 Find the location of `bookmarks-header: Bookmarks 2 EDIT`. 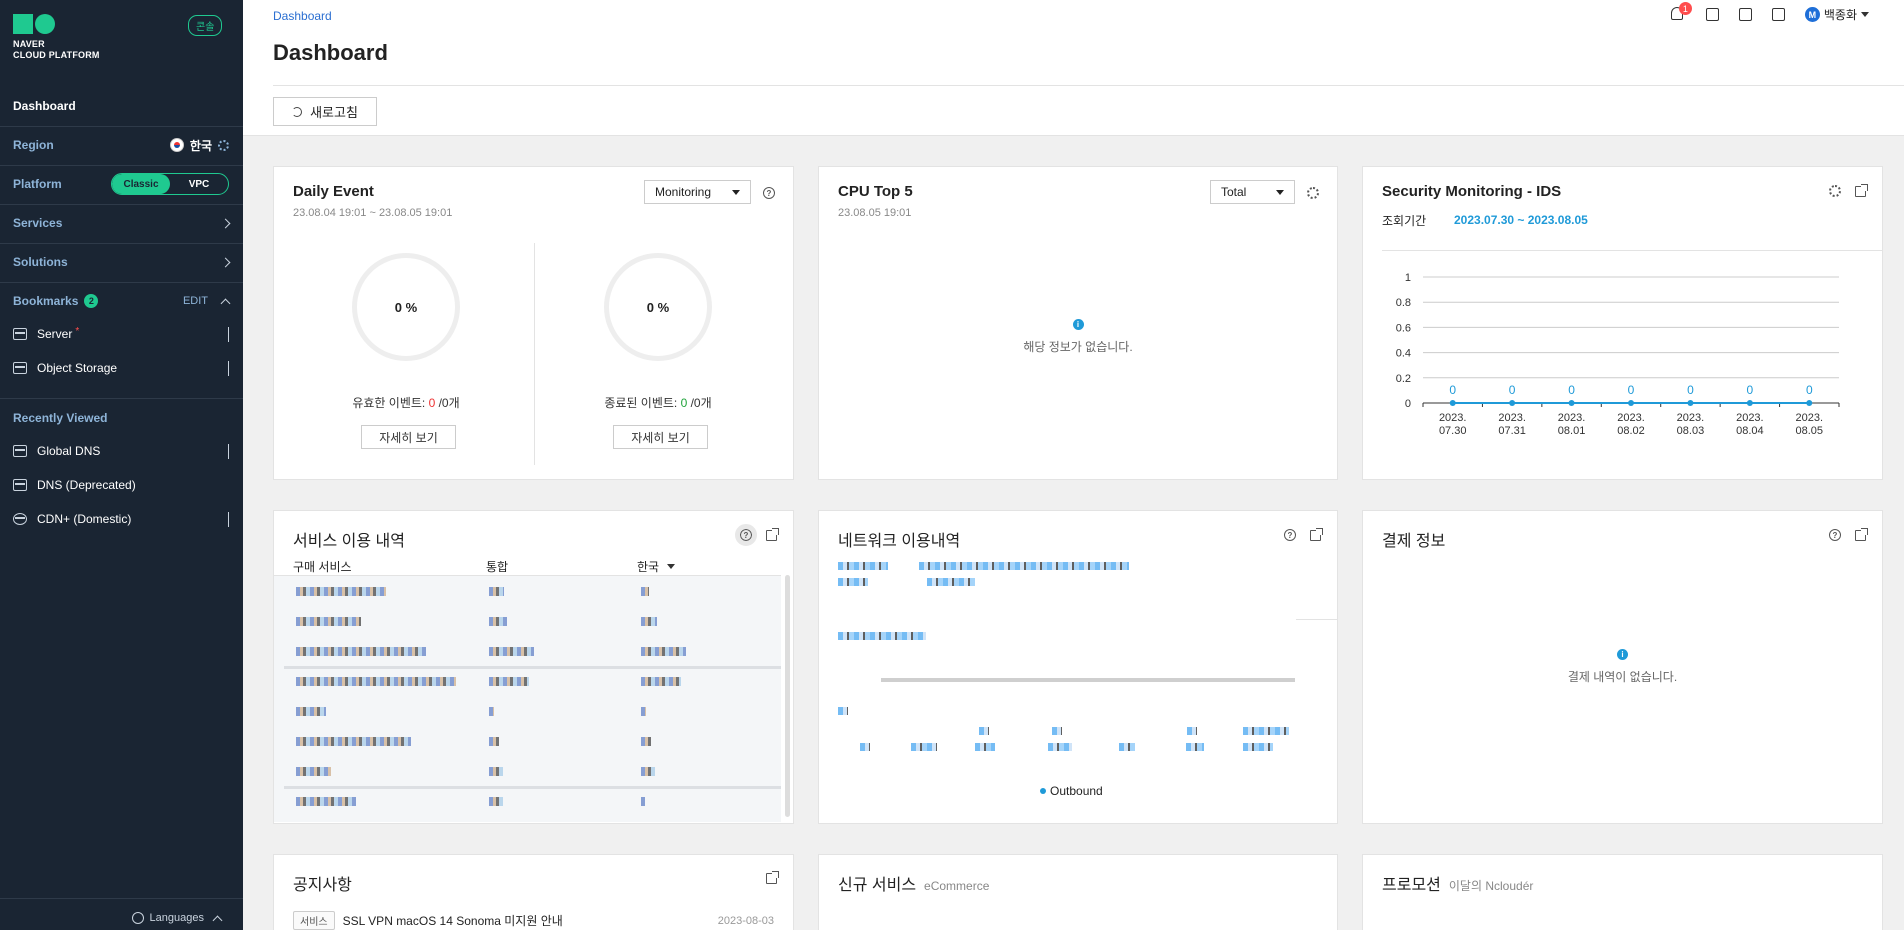

bookmarks-header: Bookmarks 2 EDIT is located at coordinates (122, 301).